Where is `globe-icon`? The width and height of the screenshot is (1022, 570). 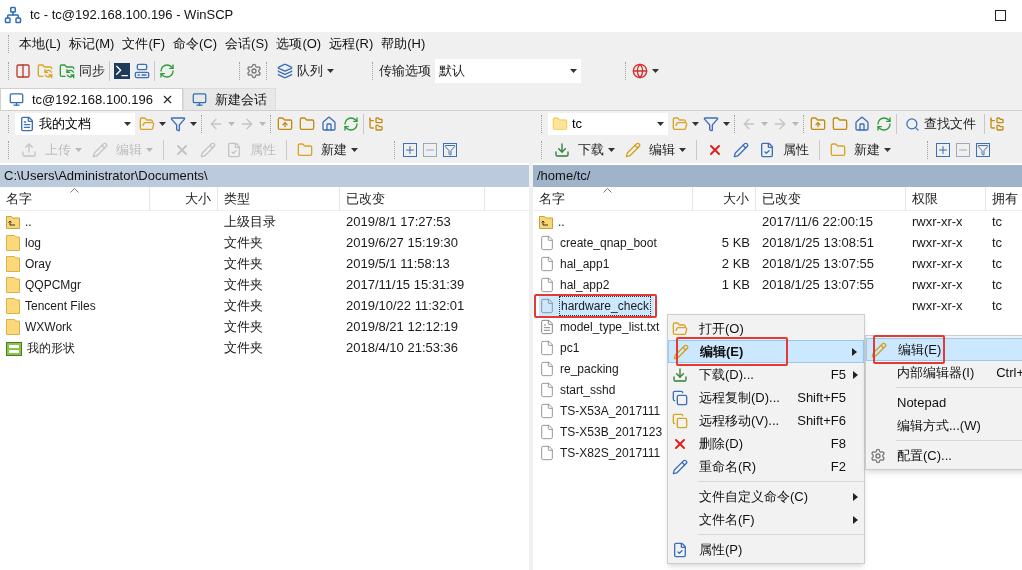
globe-icon is located at coordinates (640, 71).